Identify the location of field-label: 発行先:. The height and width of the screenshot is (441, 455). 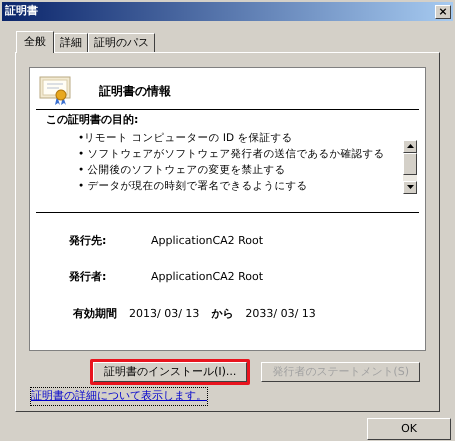
(88, 240).